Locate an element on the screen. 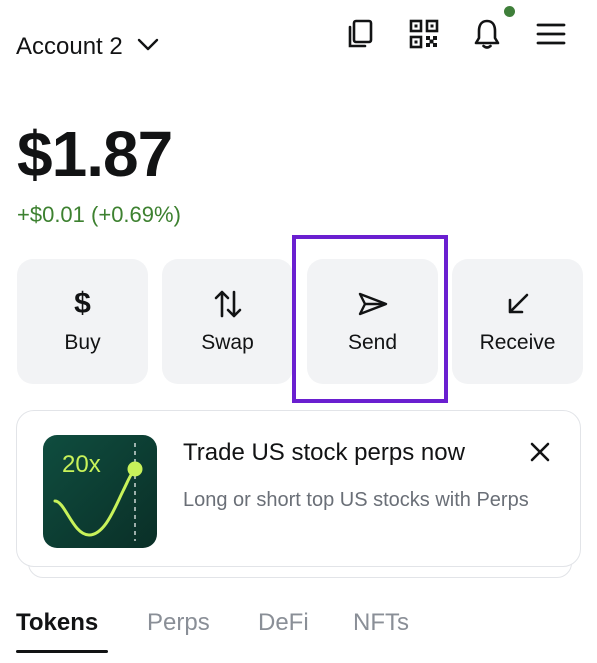  send-icon is located at coordinates (373, 304).